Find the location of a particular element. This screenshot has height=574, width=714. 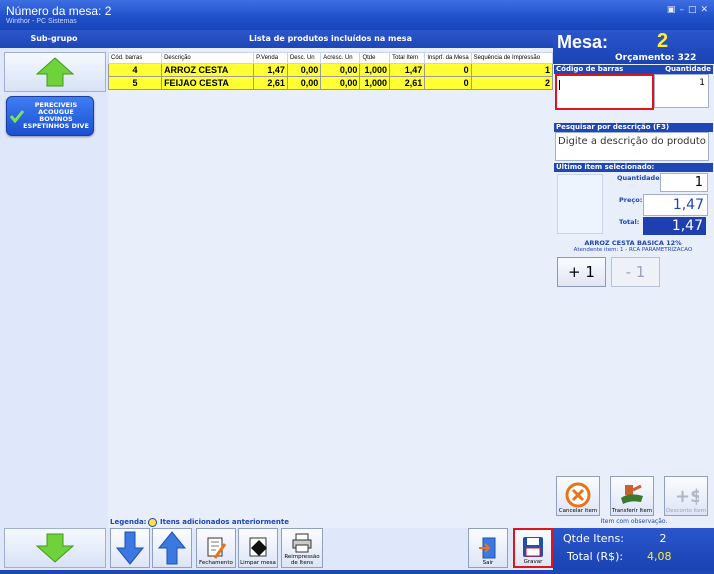

last-price-value: 1,47 is located at coordinates (688, 205).